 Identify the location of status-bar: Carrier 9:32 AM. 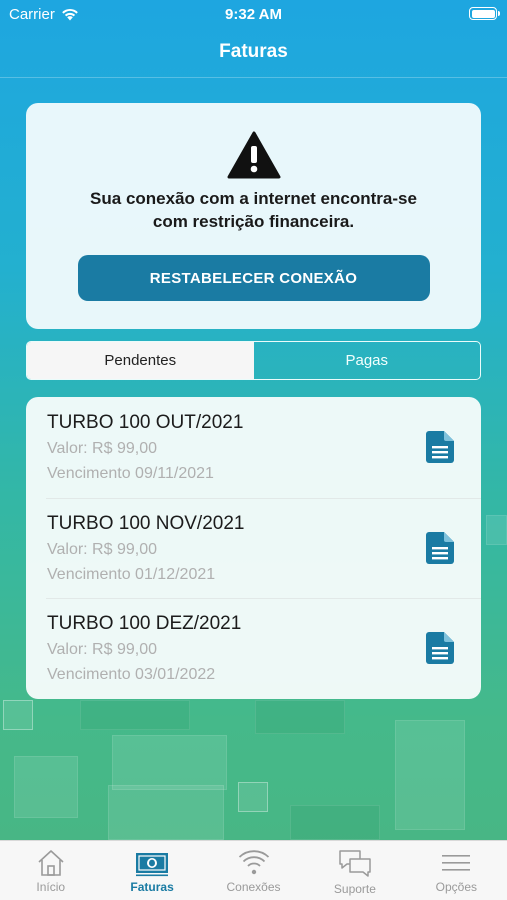
(253, 15).